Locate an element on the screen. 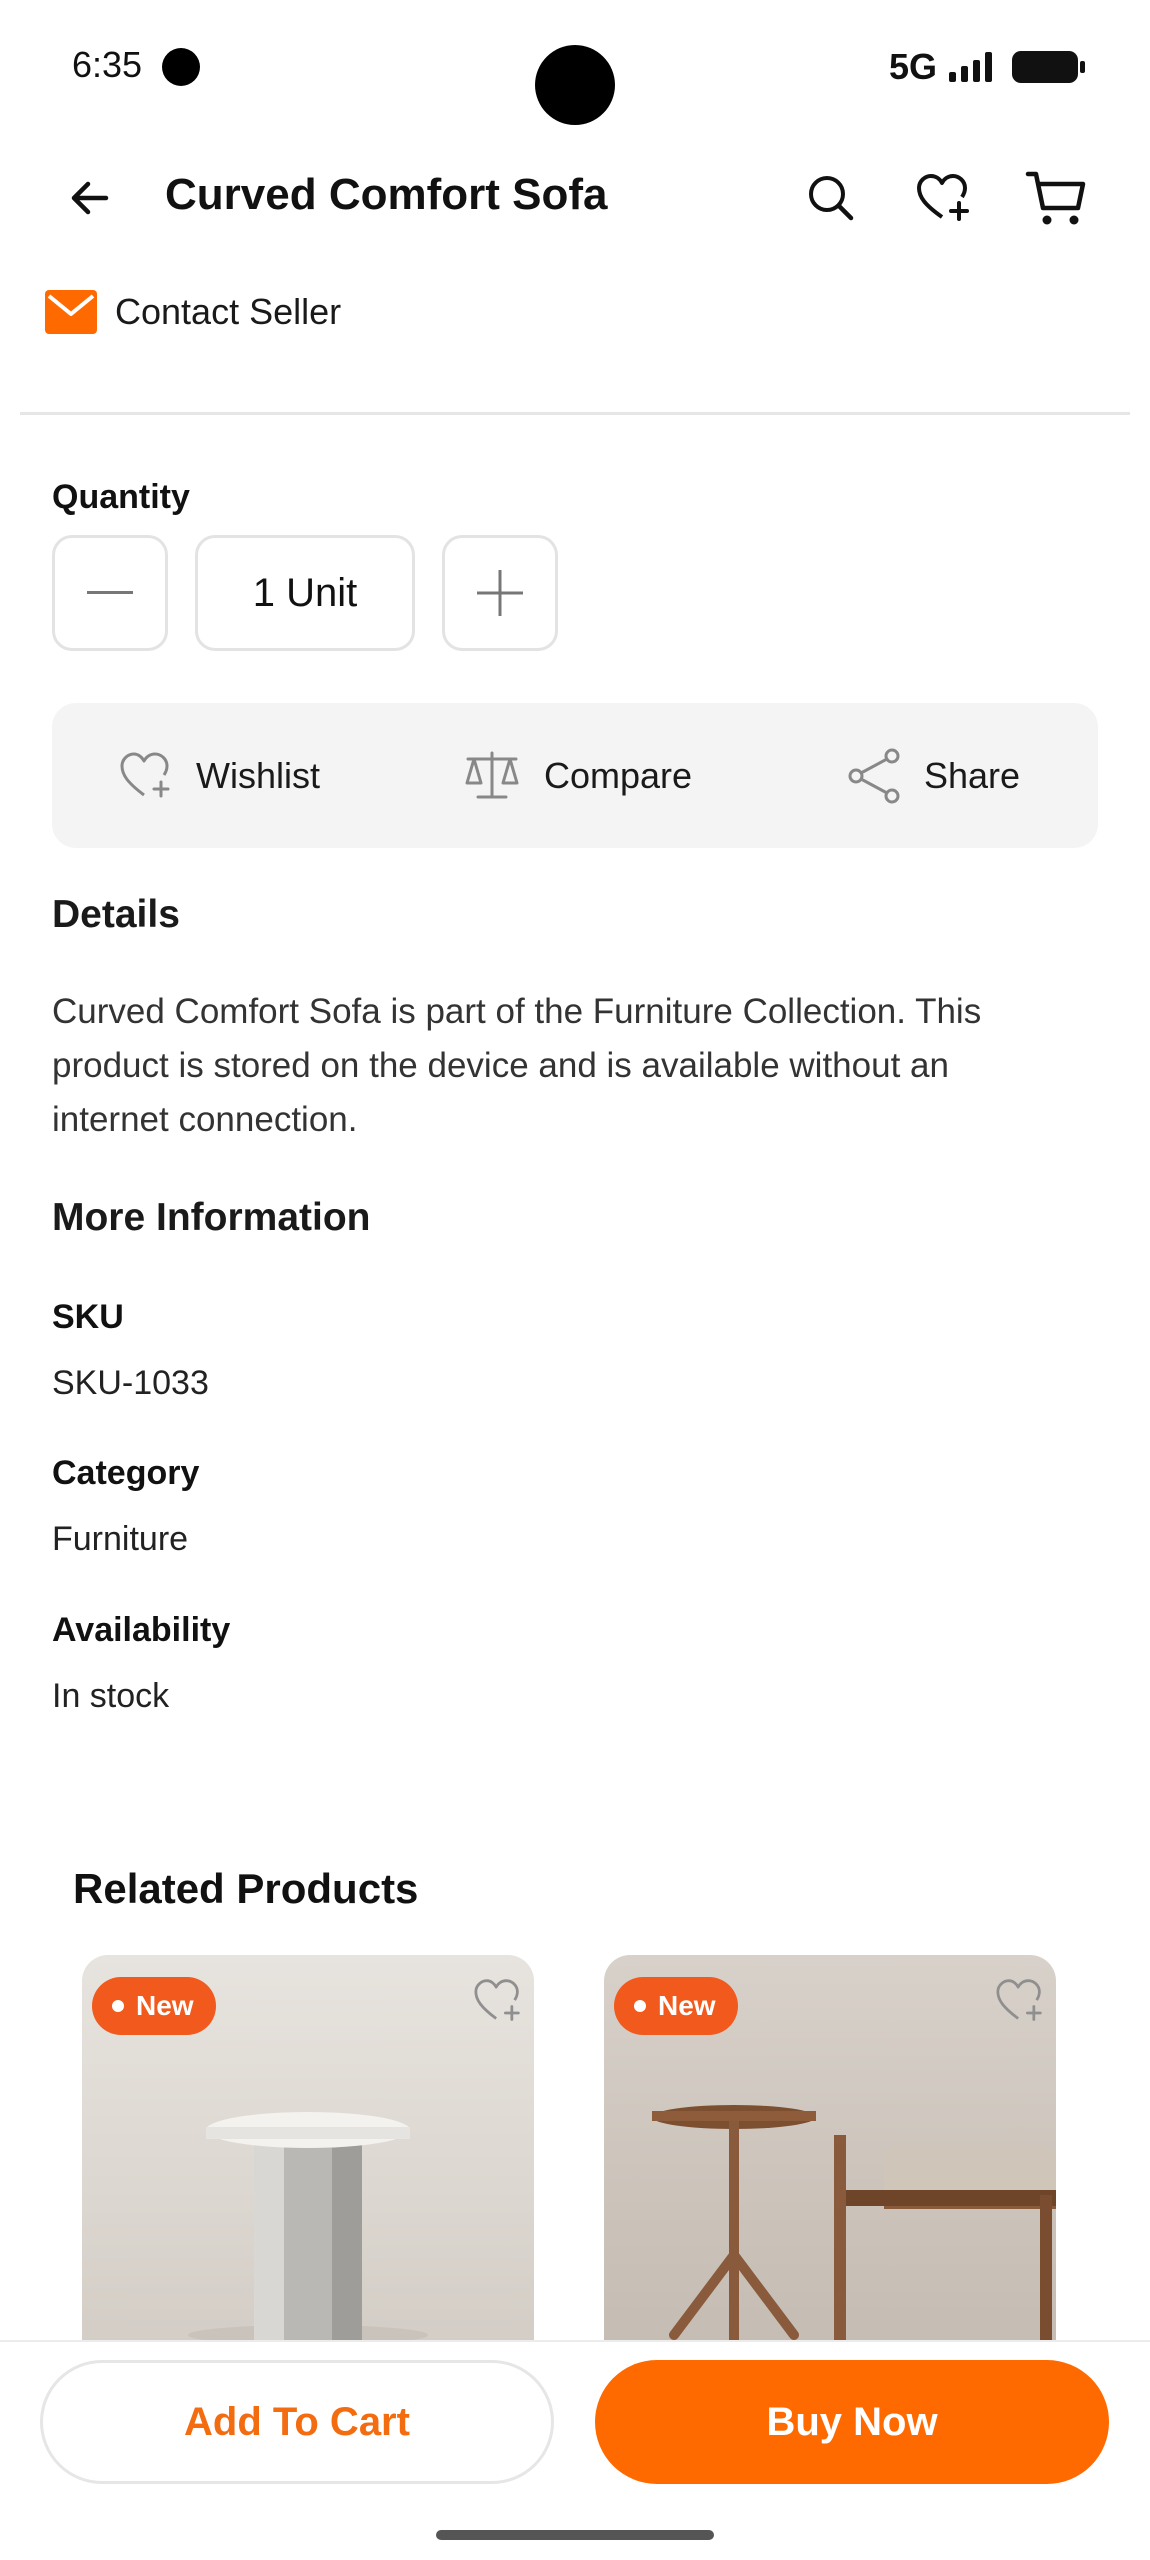 Image resolution: width=1150 pixels, height=2560 pixels. arrow-left-icon is located at coordinates (90, 198).